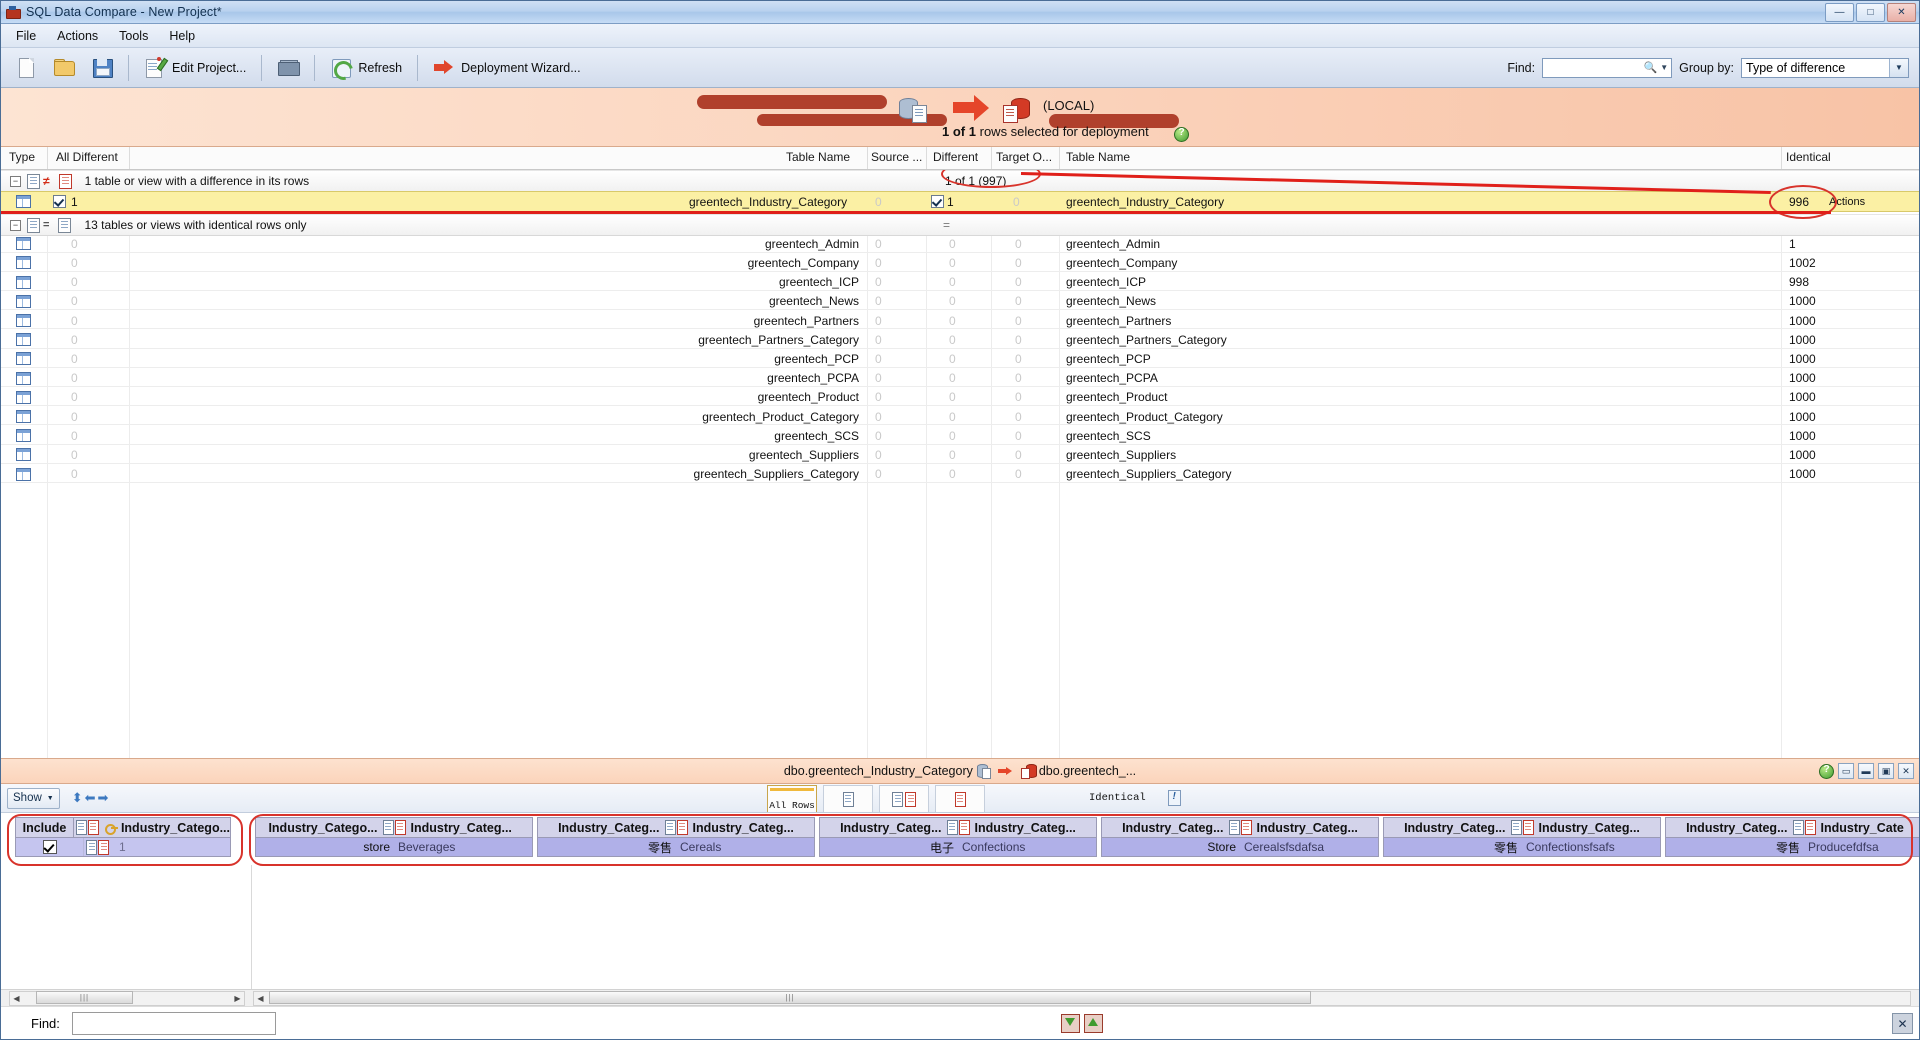 The width and height of the screenshot is (1920, 1040). Describe the element at coordinates (848, 798) in the screenshot. I see `filter-source-only-button` at that location.